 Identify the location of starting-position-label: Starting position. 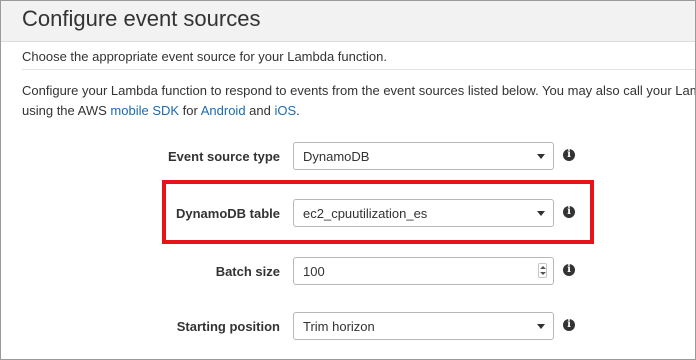
(228, 326).